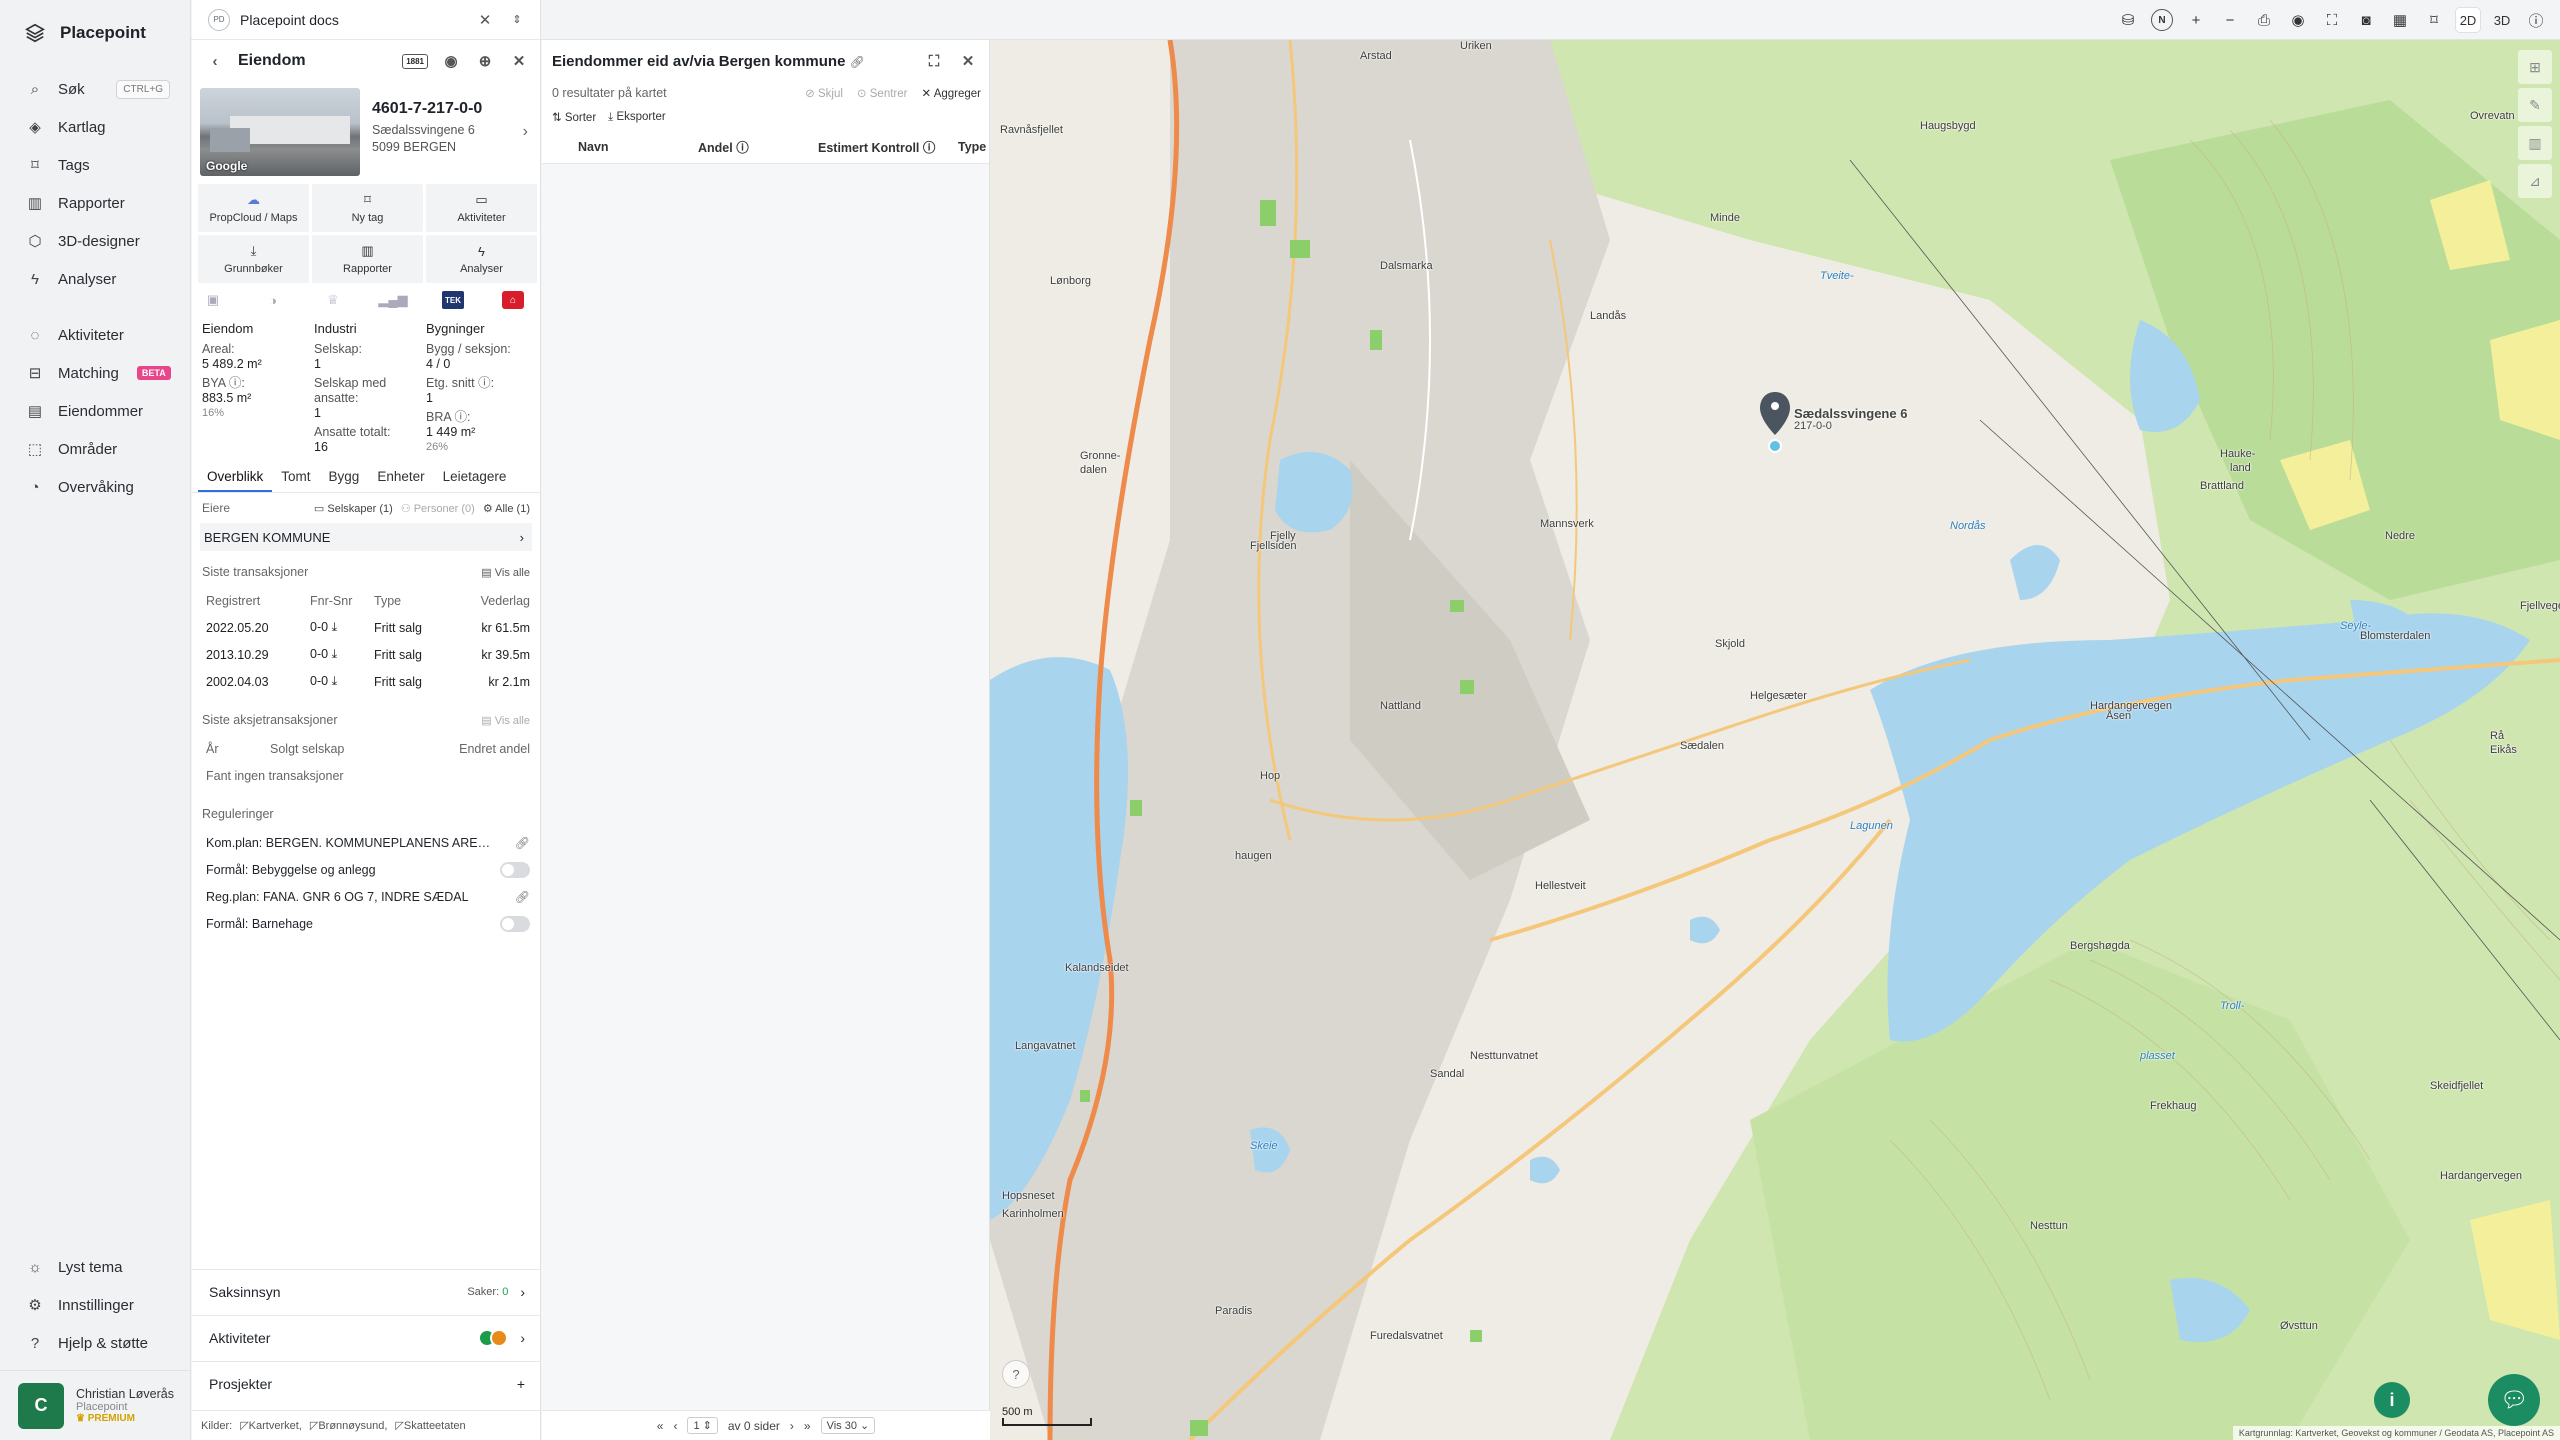  What do you see at coordinates (95, 89) in the screenshot?
I see `sidebar-item-sok: ⌕ Søk CTRL+G` at bounding box center [95, 89].